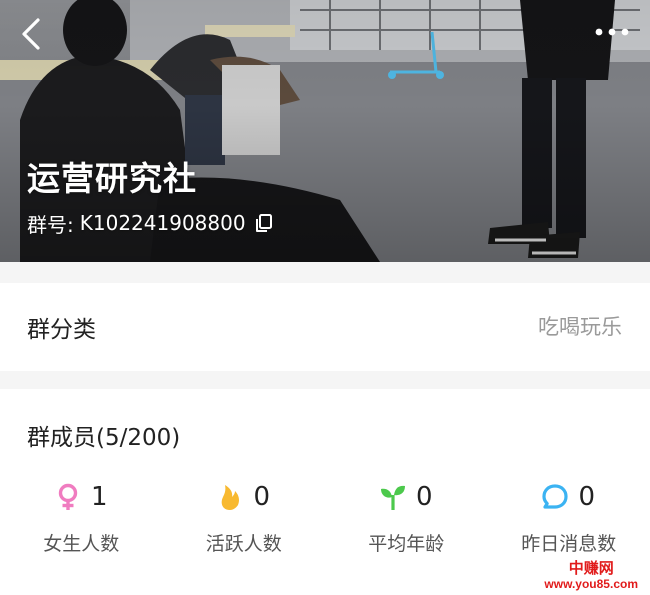 This screenshot has height=595, width=650. What do you see at coordinates (50, 224) in the screenshot?
I see `group-id-prefix: 群号:` at bounding box center [50, 224].